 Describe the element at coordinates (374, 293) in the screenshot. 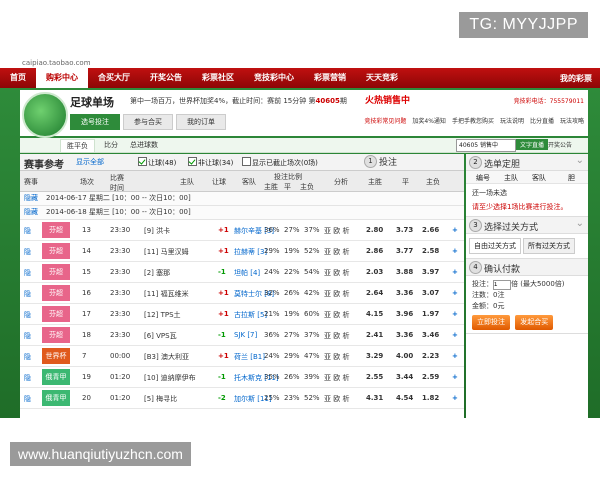

I see `odds-win: 2.64` at that location.